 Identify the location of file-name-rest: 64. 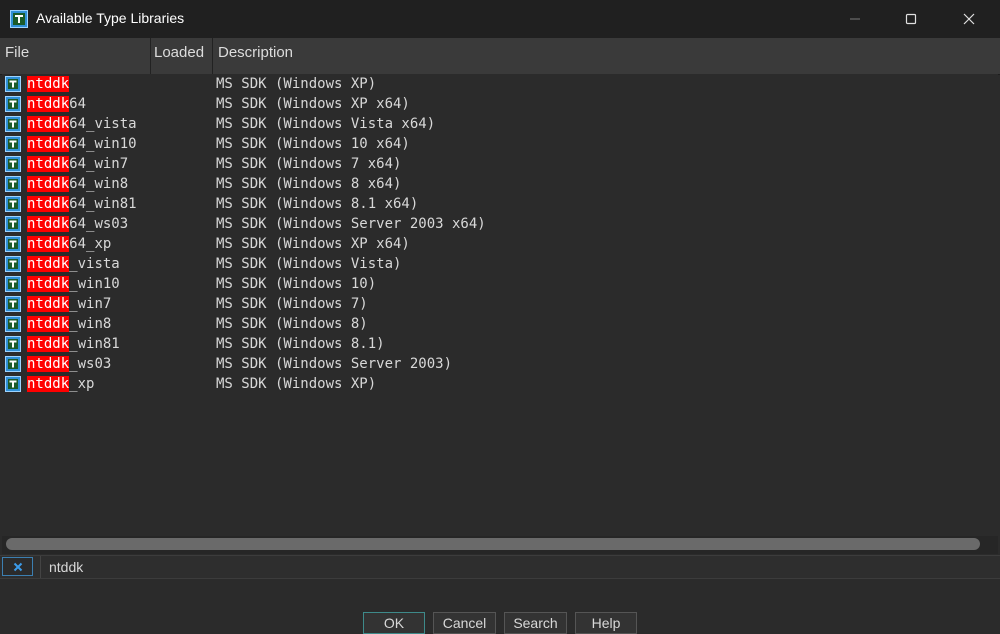
(78, 104).